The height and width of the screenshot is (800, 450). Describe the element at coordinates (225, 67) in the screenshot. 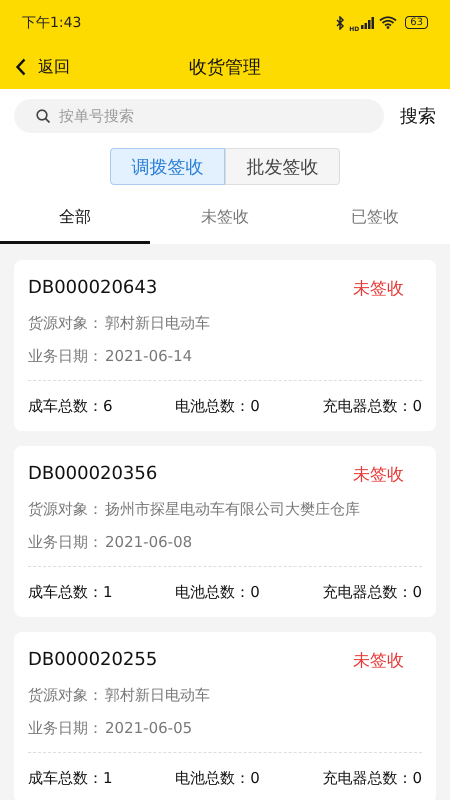

I see `page-title: 收货管理` at that location.